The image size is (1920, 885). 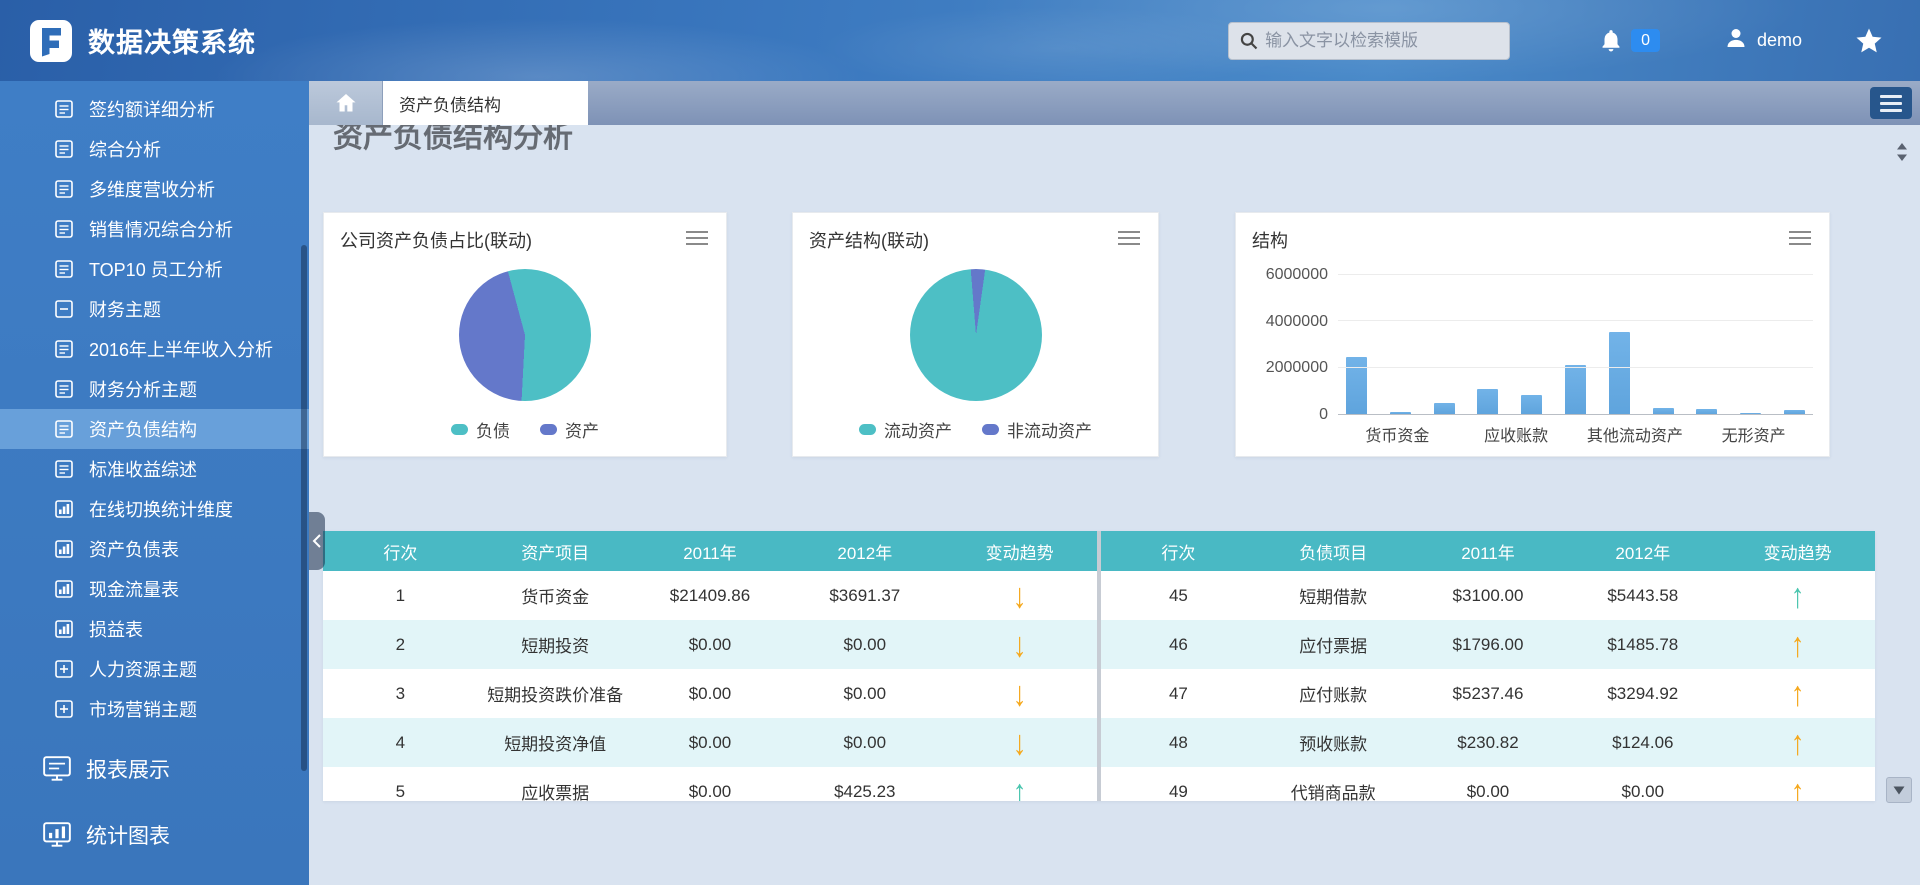 I want to click on table-row: 47 应付账款 $5237.46 $3294.92 ↑, so click(x=1488, y=693).